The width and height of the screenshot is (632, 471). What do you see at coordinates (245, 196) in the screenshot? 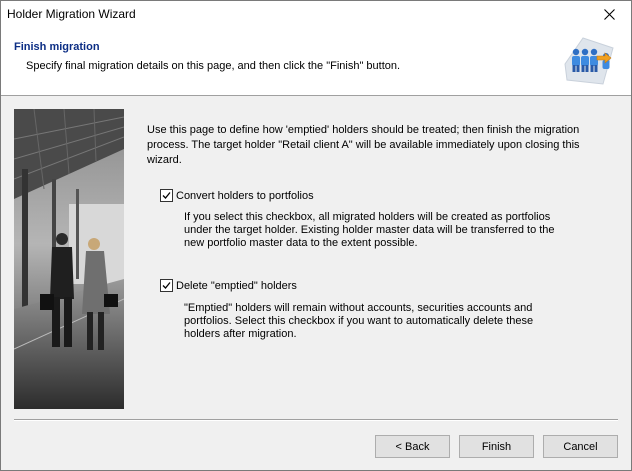
I see `convert-holders-label: Convert holders to portfolios` at bounding box center [245, 196].